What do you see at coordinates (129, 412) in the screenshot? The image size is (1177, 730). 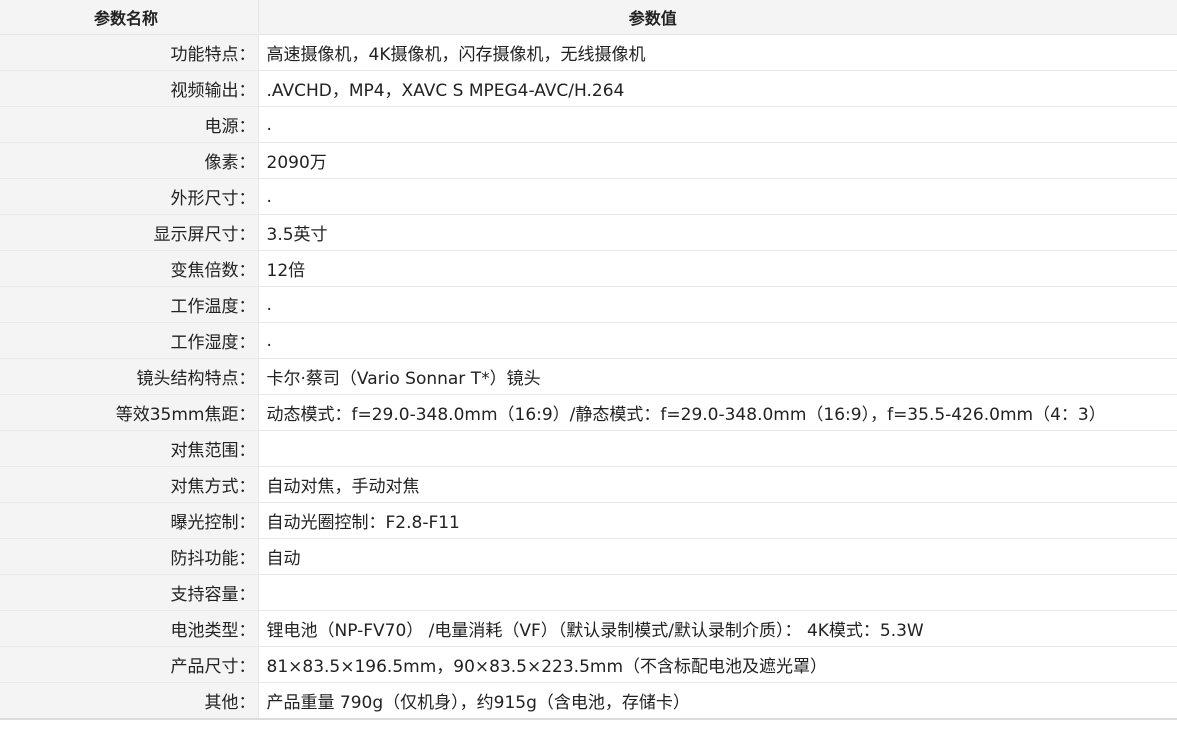 I see `row-label: 等效35mm焦距：` at bounding box center [129, 412].